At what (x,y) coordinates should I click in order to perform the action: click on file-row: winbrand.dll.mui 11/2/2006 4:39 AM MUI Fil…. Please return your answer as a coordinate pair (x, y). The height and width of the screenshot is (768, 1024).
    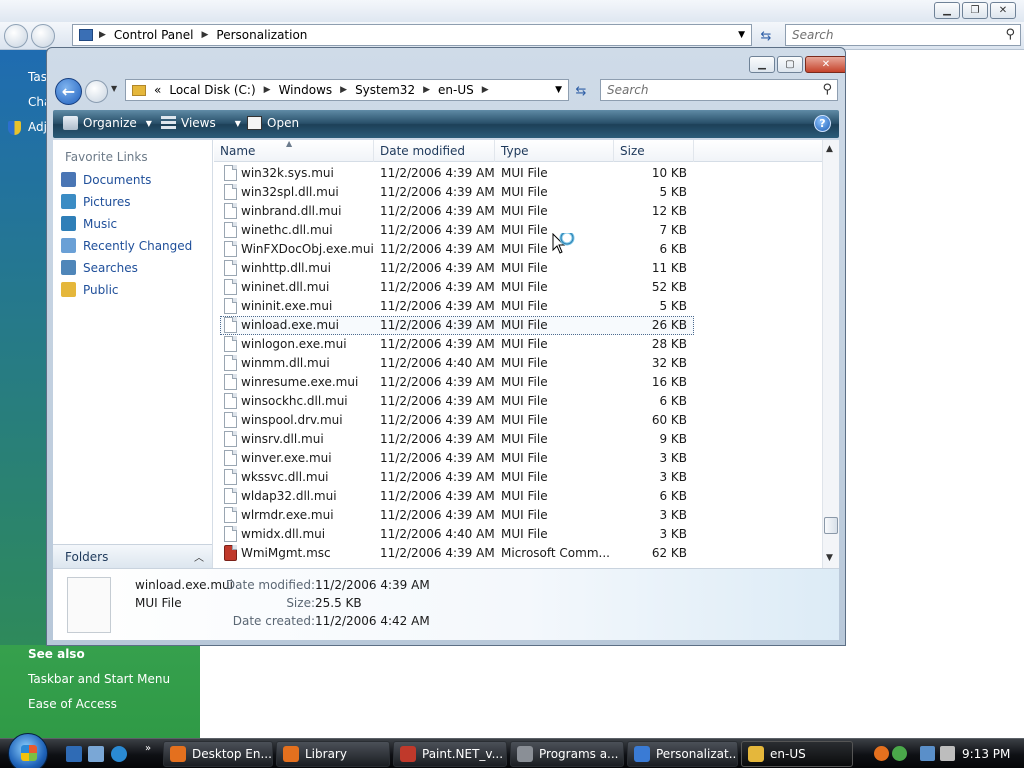
    Looking at the image, I should click on (518, 211).